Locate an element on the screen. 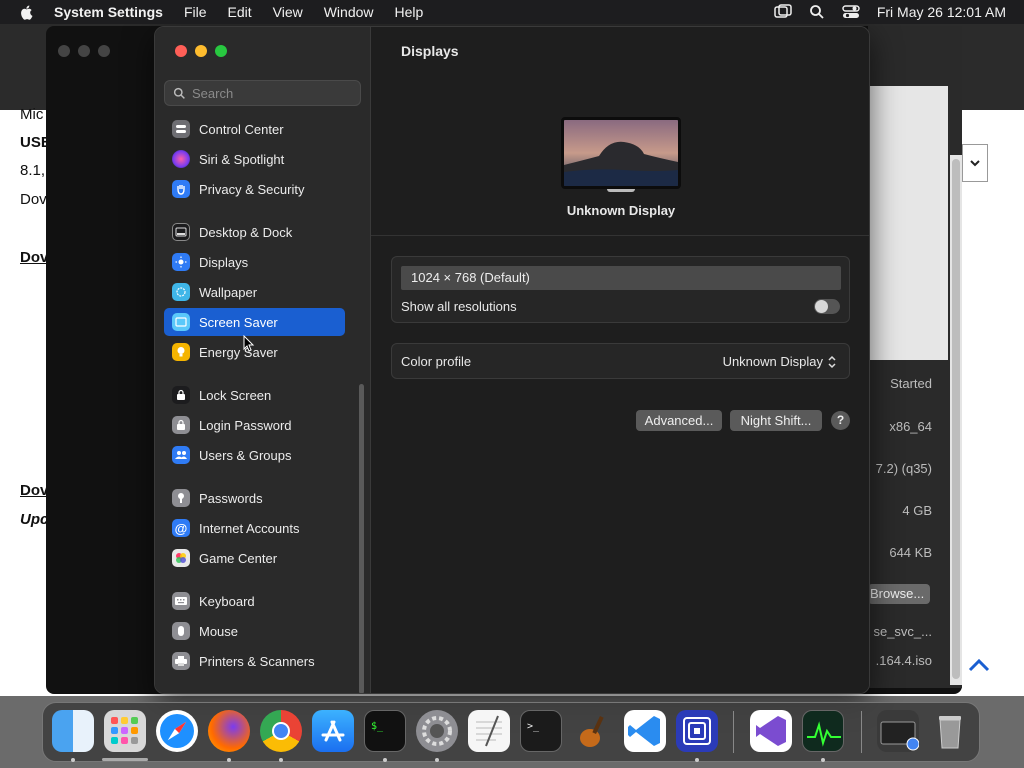 This screenshot has height=768, width=1024. search-input is located at coordinates (272, 93).